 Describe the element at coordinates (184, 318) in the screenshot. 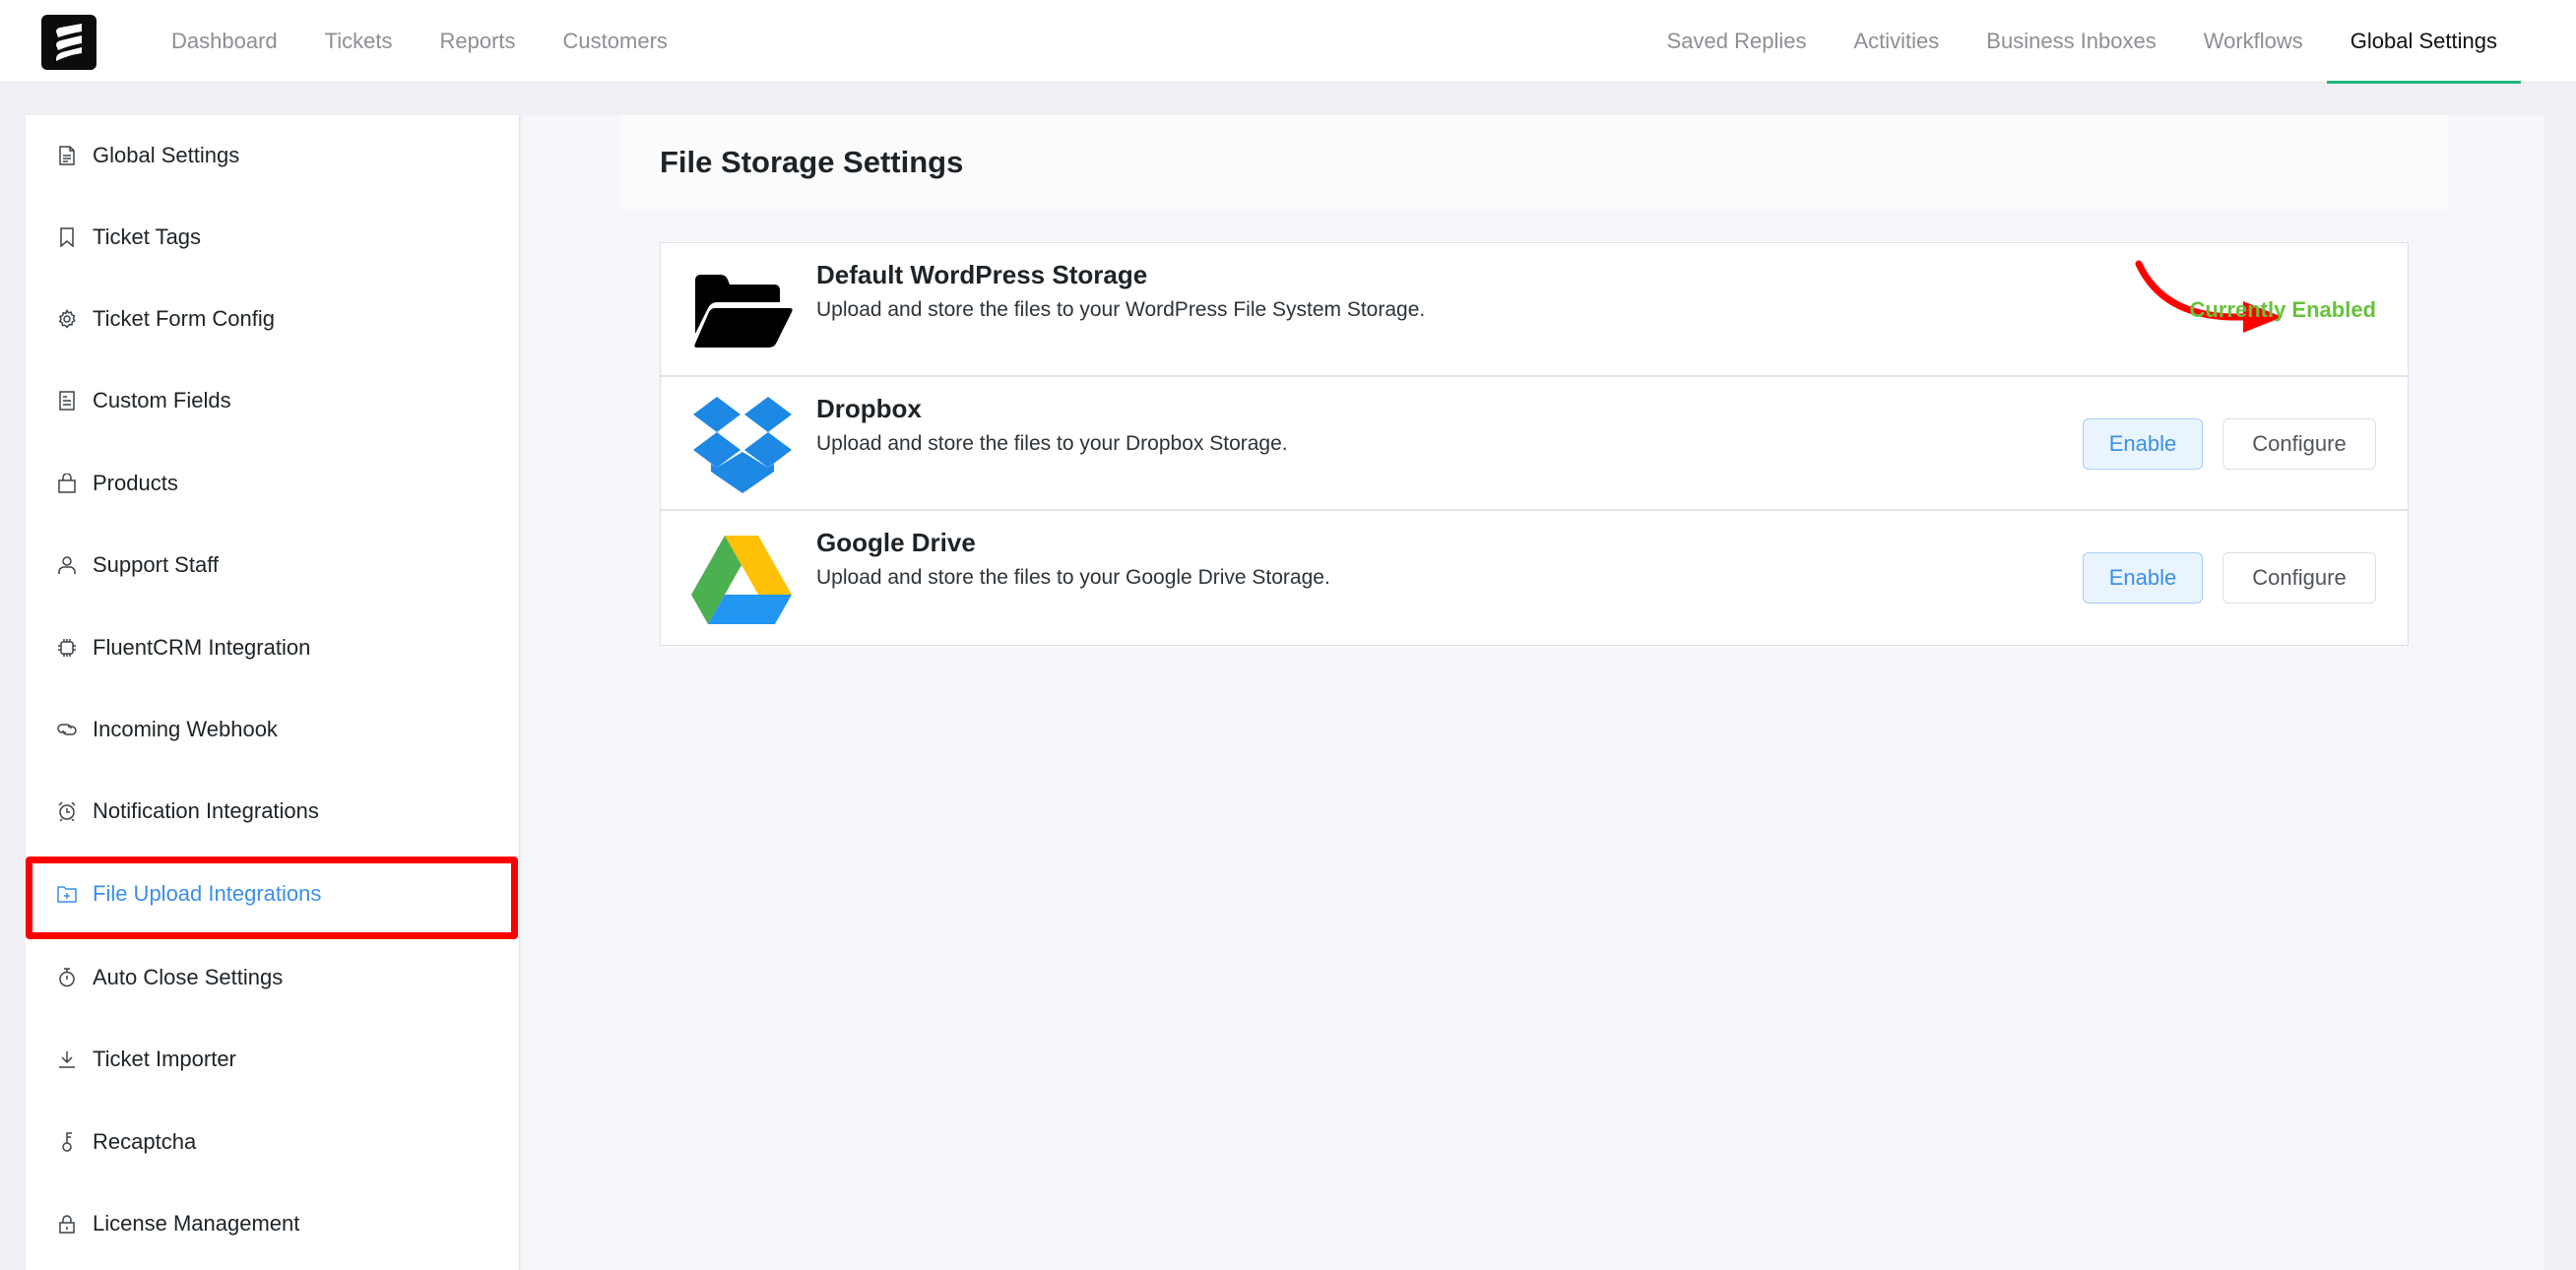

I see `sidebar-item-label: Ticket Form Config` at that location.